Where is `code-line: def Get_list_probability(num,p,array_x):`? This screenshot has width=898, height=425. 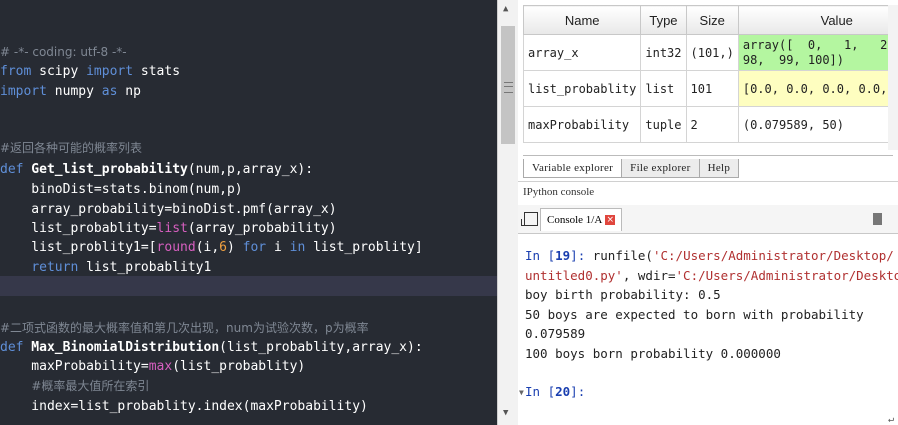
code-line: def Get_list_probability(num,p,array_x): is located at coordinates (156, 170).